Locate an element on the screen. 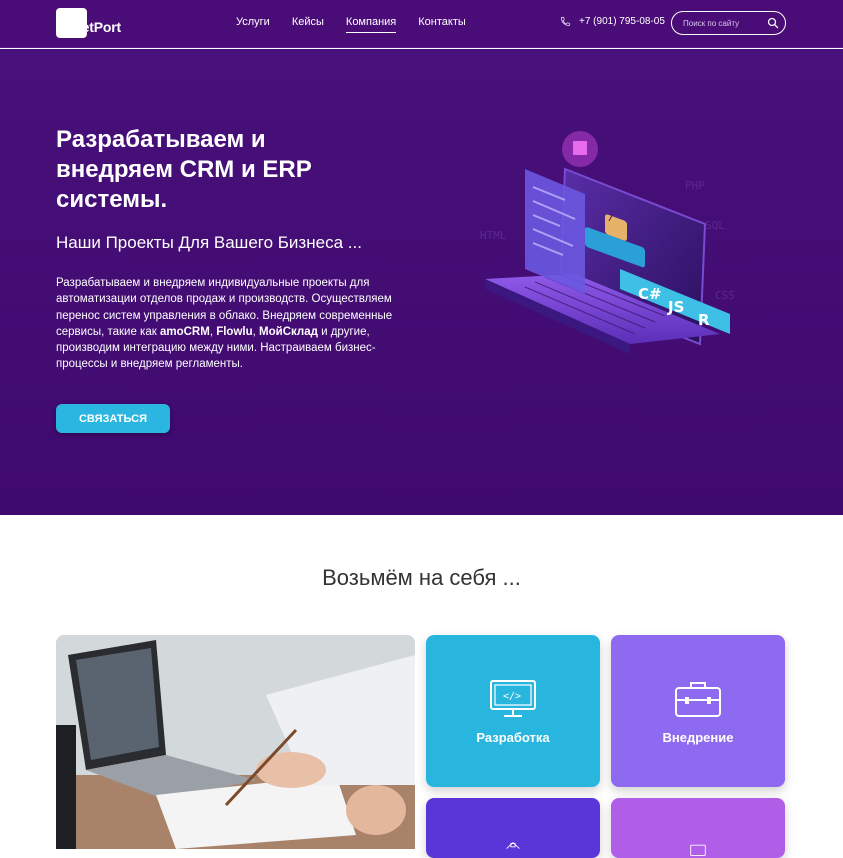 The width and height of the screenshot is (843, 858). svg-text: SQL is located at coordinates (715, 225).